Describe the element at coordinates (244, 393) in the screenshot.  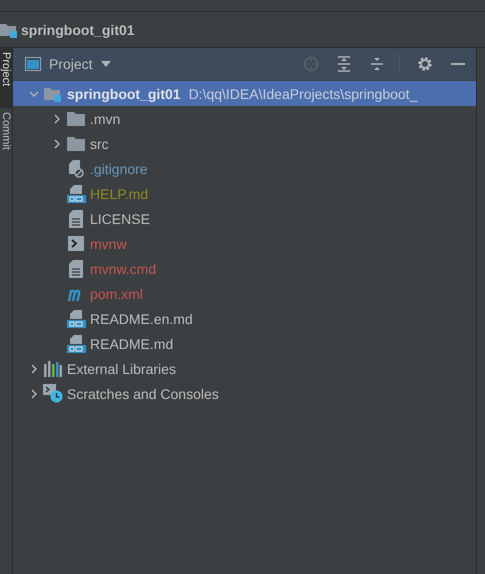
I see `tree-item: Scratches and Consoles` at that location.